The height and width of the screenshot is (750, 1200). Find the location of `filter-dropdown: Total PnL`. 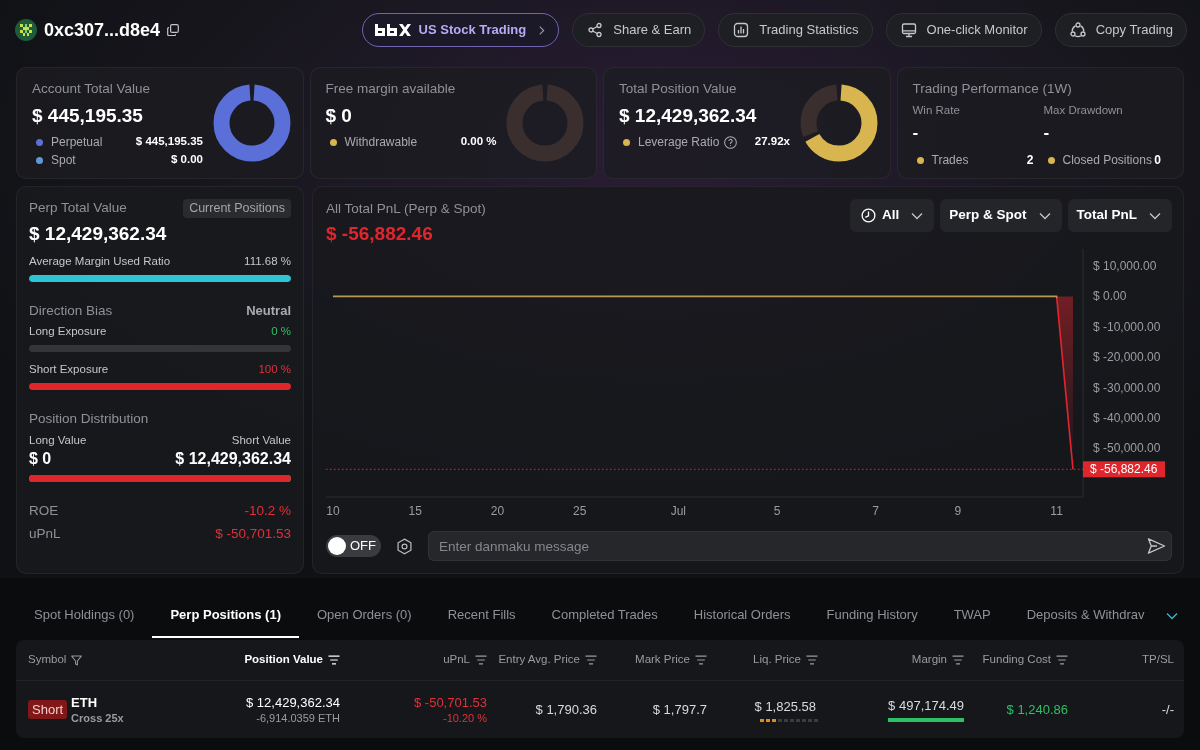

filter-dropdown: Total PnL is located at coordinates (1119, 215).